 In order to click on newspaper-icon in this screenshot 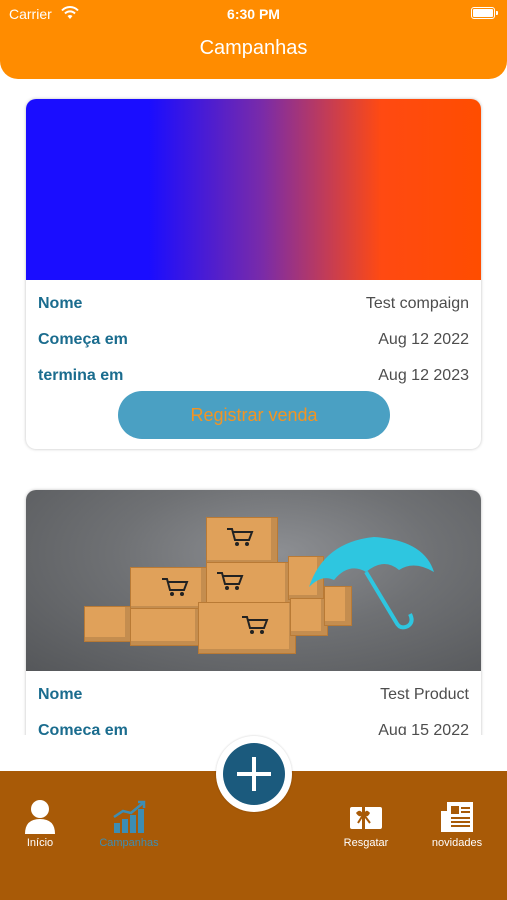, I will do `click(457, 817)`.